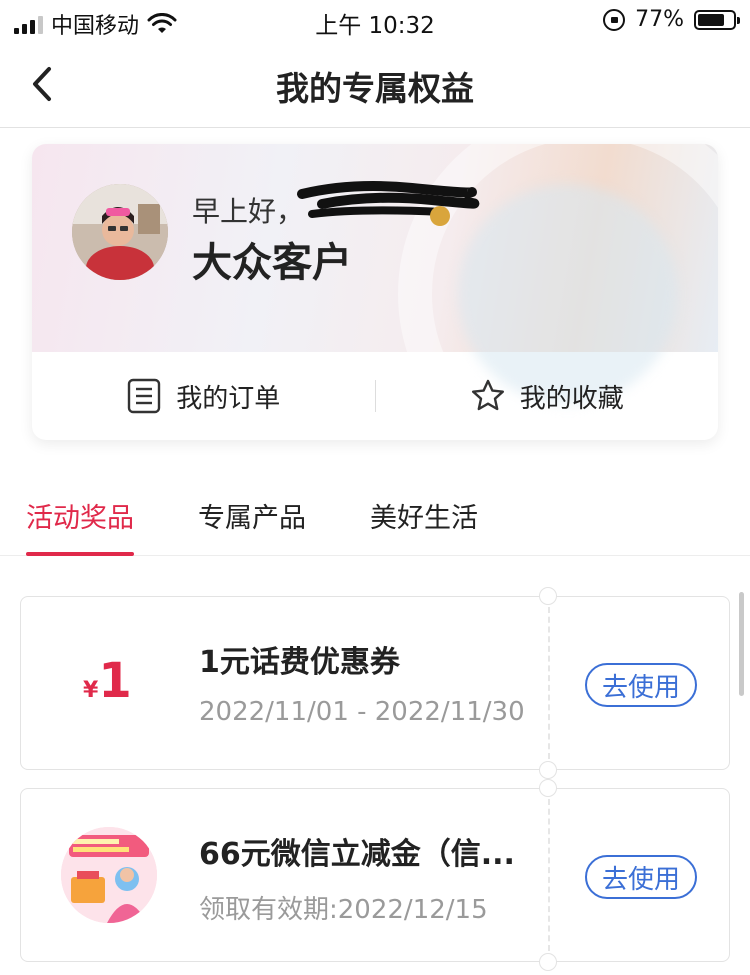 The height and width of the screenshot is (975, 750). Describe the element at coordinates (299, 662) in the screenshot. I see `coupon-title: 1元话费优惠券` at that location.